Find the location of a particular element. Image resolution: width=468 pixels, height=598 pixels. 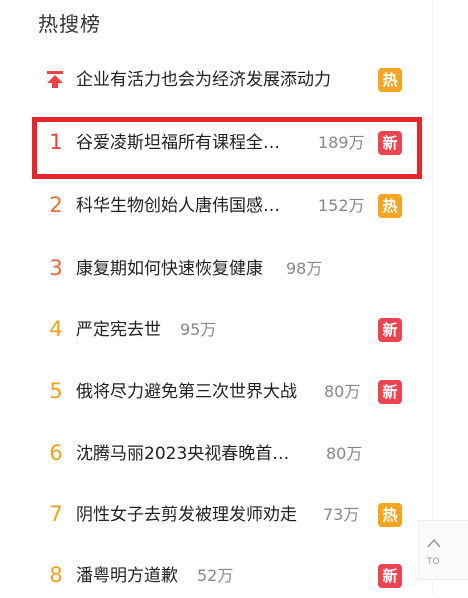

rank-number: 6 is located at coordinates (56, 453).